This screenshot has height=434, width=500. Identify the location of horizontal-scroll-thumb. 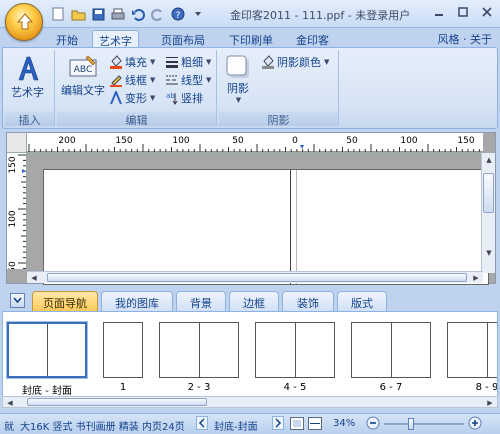
(257, 277).